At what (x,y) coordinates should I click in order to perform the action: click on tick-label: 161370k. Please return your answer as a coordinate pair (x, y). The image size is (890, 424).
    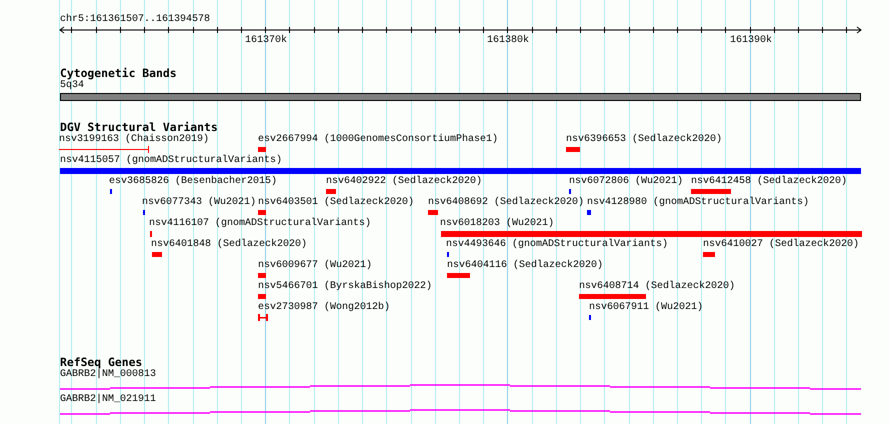
    Looking at the image, I should click on (266, 41).